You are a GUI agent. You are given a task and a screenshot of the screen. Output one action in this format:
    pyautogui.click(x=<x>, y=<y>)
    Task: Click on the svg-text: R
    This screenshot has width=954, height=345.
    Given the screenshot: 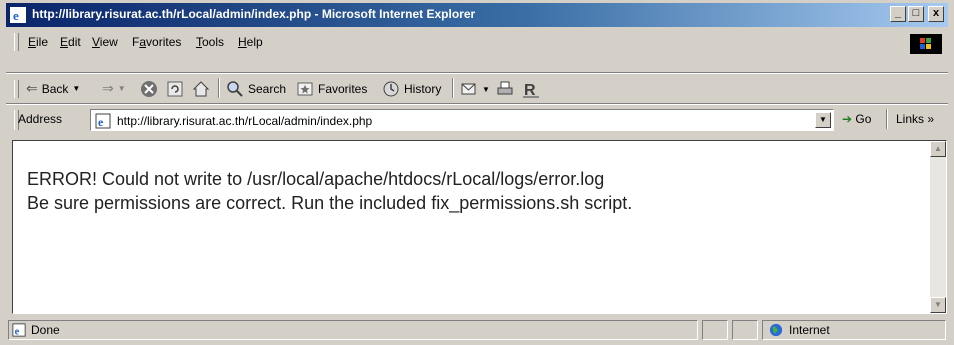 What is the action you would take?
    pyautogui.click(x=530, y=90)
    